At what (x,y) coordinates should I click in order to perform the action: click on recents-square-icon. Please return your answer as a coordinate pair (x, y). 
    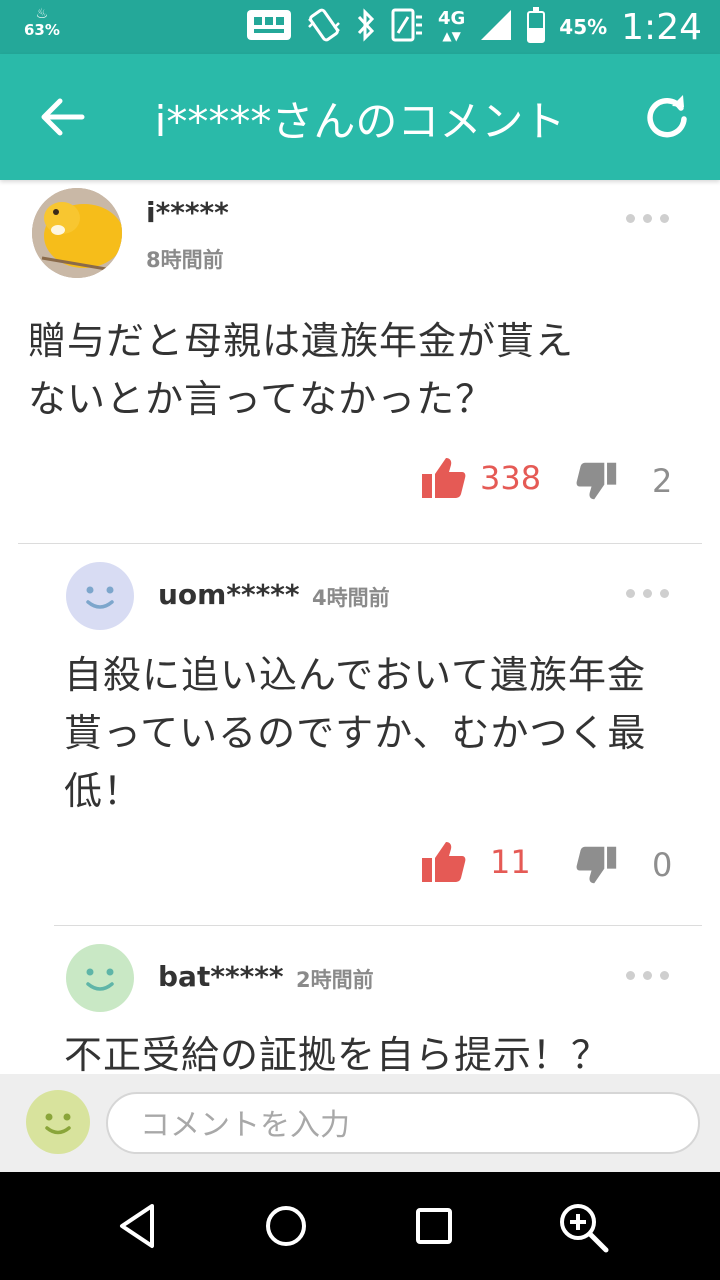
    Looking at the image, I should click on (434, 1226).